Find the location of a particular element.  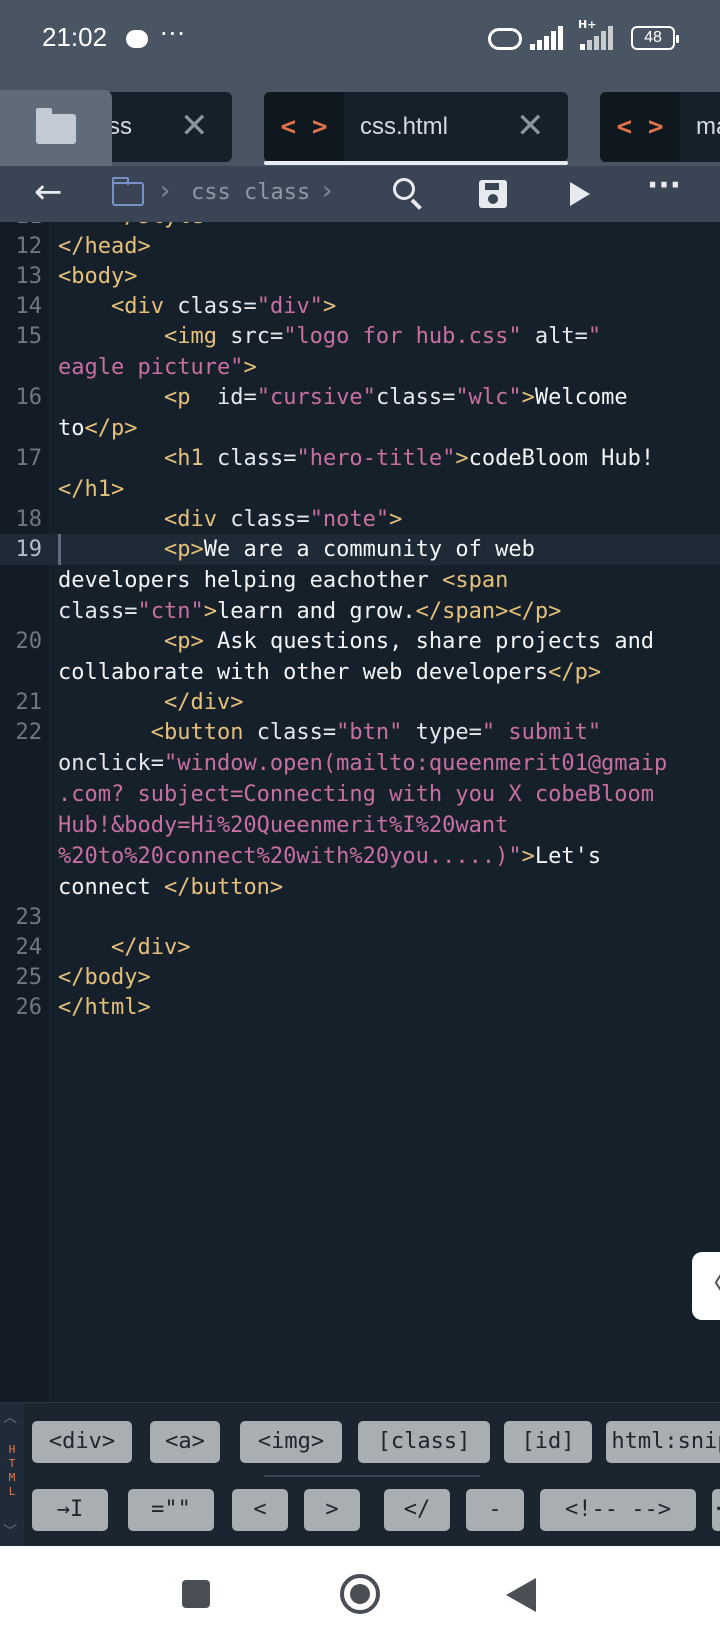

line-number: 17 is located at coordinates (29, 458).